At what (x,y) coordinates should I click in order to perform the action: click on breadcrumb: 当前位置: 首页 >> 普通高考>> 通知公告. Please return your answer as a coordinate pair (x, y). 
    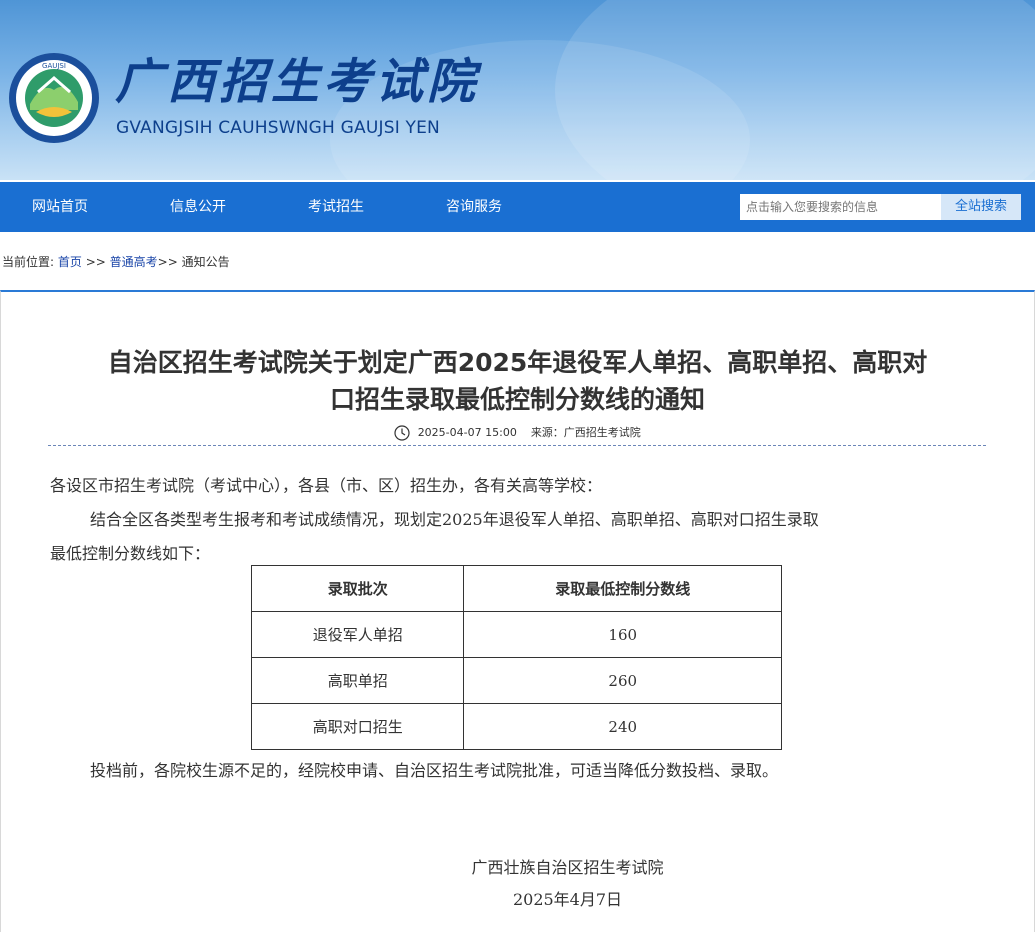
    Looking at the image, I should click on (116, 261).